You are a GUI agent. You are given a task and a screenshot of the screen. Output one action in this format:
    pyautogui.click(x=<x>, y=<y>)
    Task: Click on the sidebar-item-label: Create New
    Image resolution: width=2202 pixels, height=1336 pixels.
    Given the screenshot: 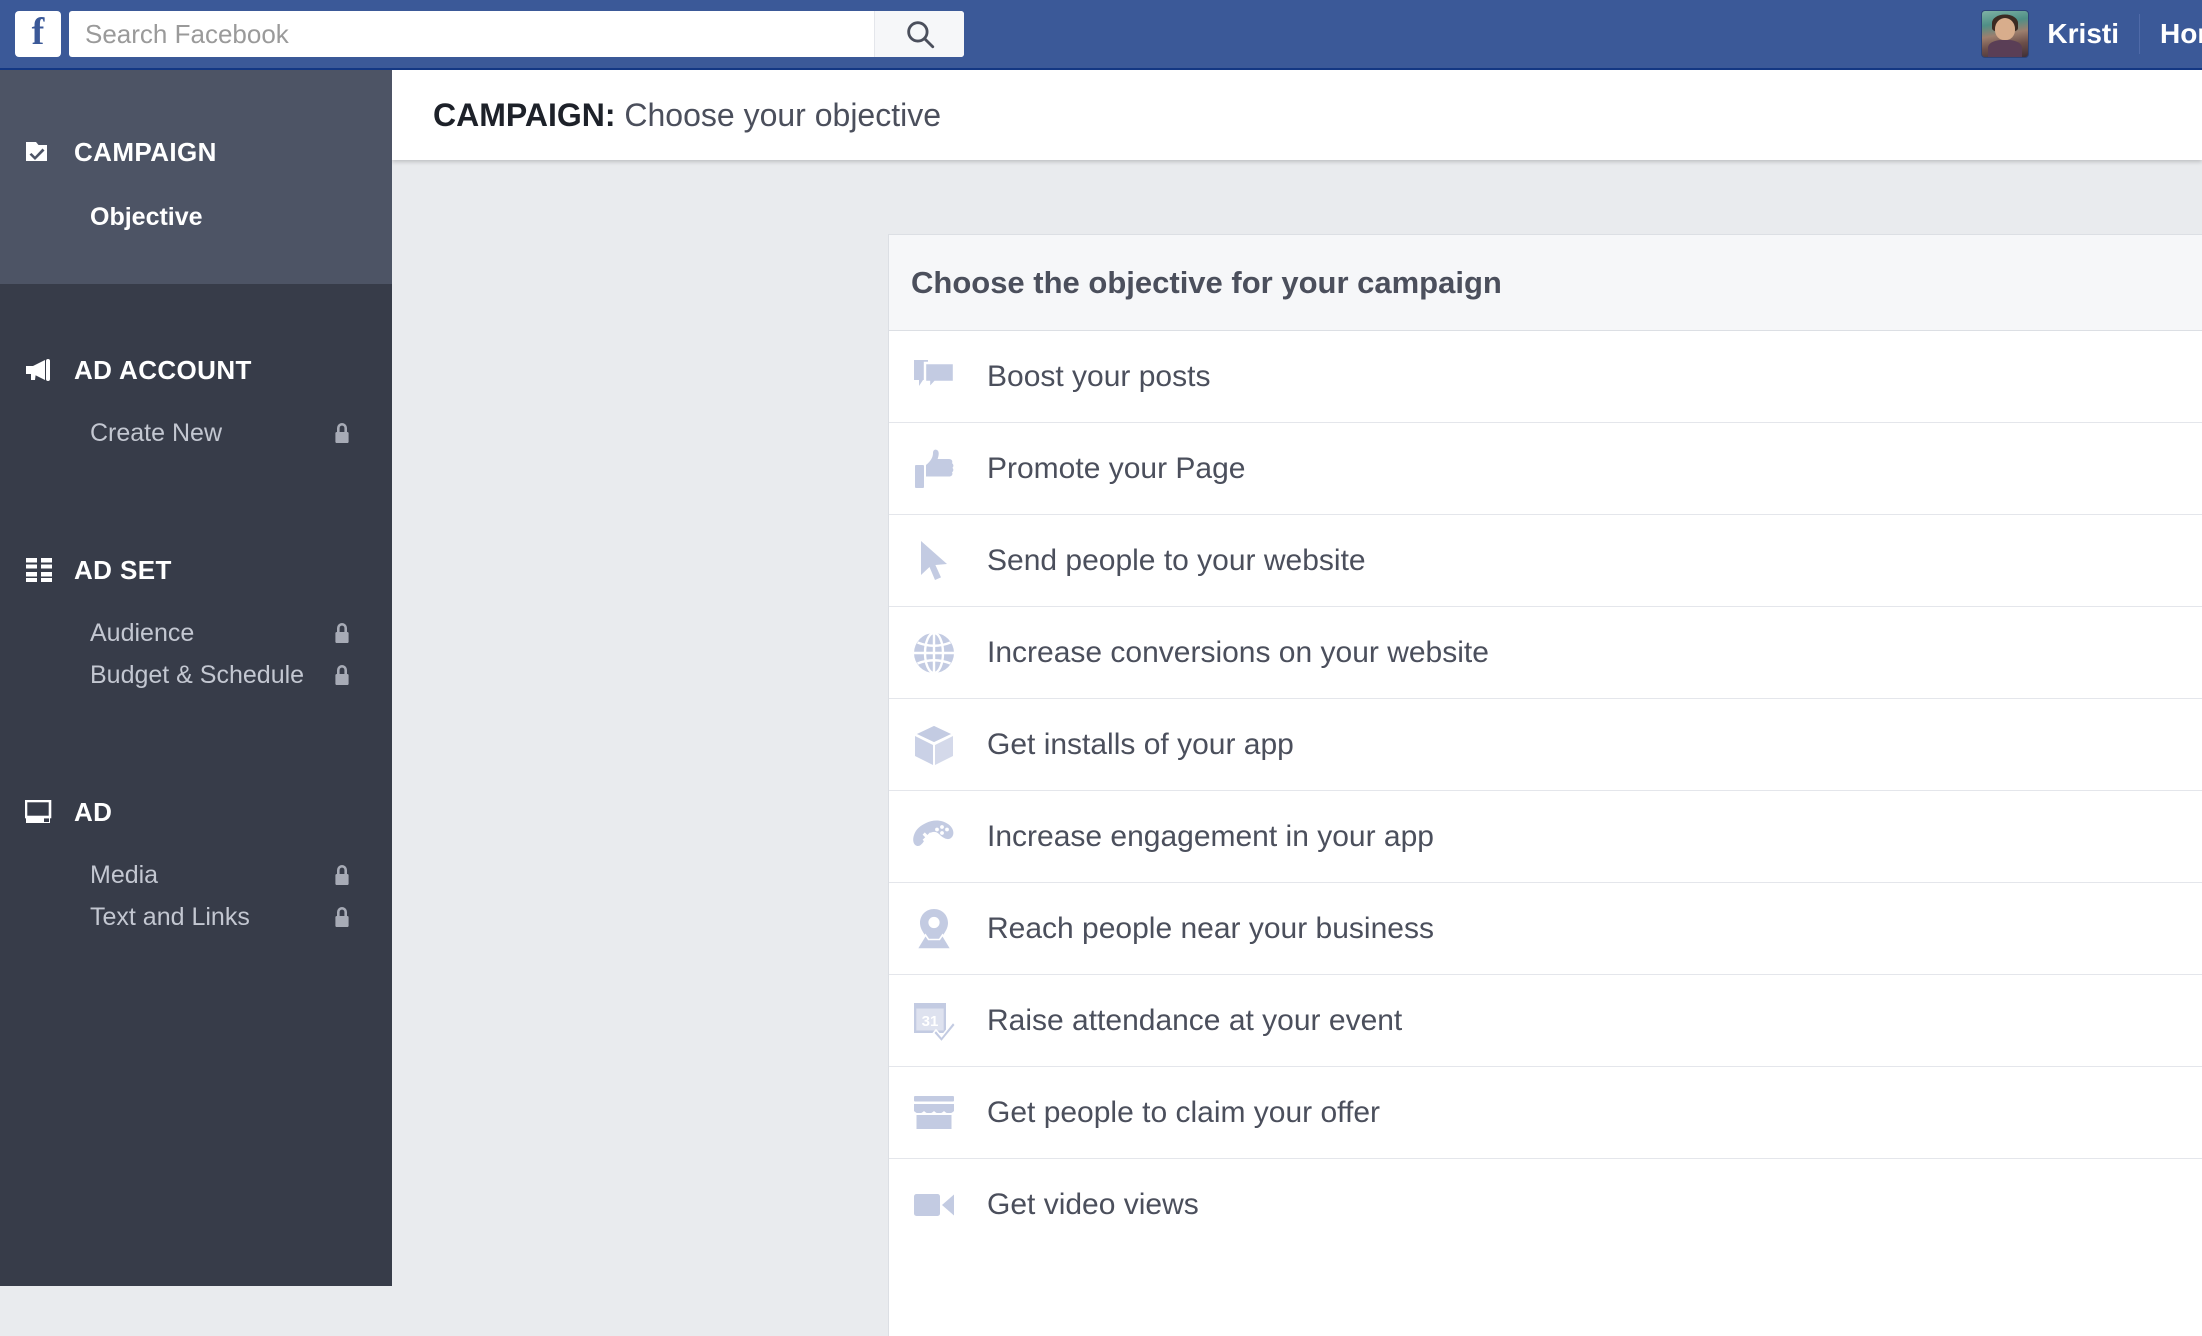 What is the action you would take?
    pyautogui.click(x=156, y=432)
    